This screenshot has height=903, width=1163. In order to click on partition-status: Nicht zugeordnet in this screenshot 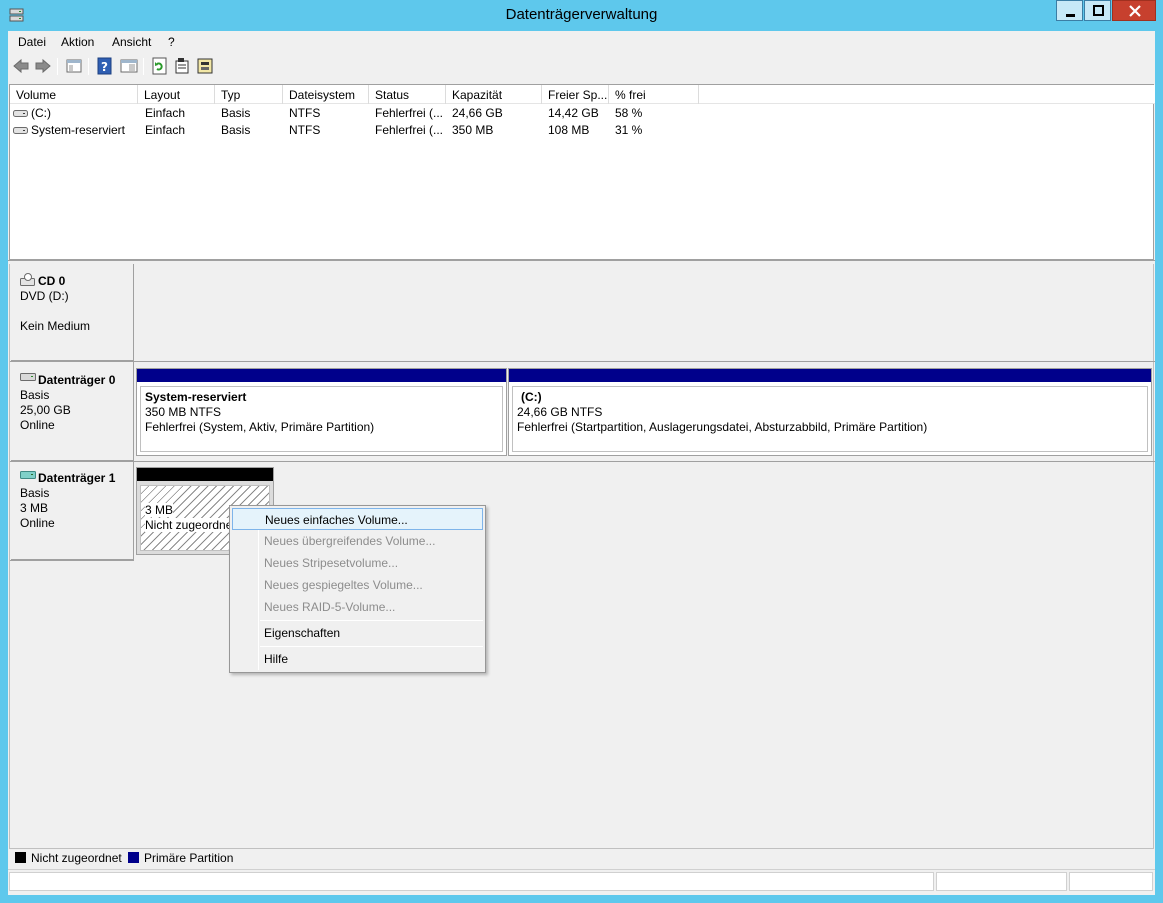, I will do `click(190, 525)`.